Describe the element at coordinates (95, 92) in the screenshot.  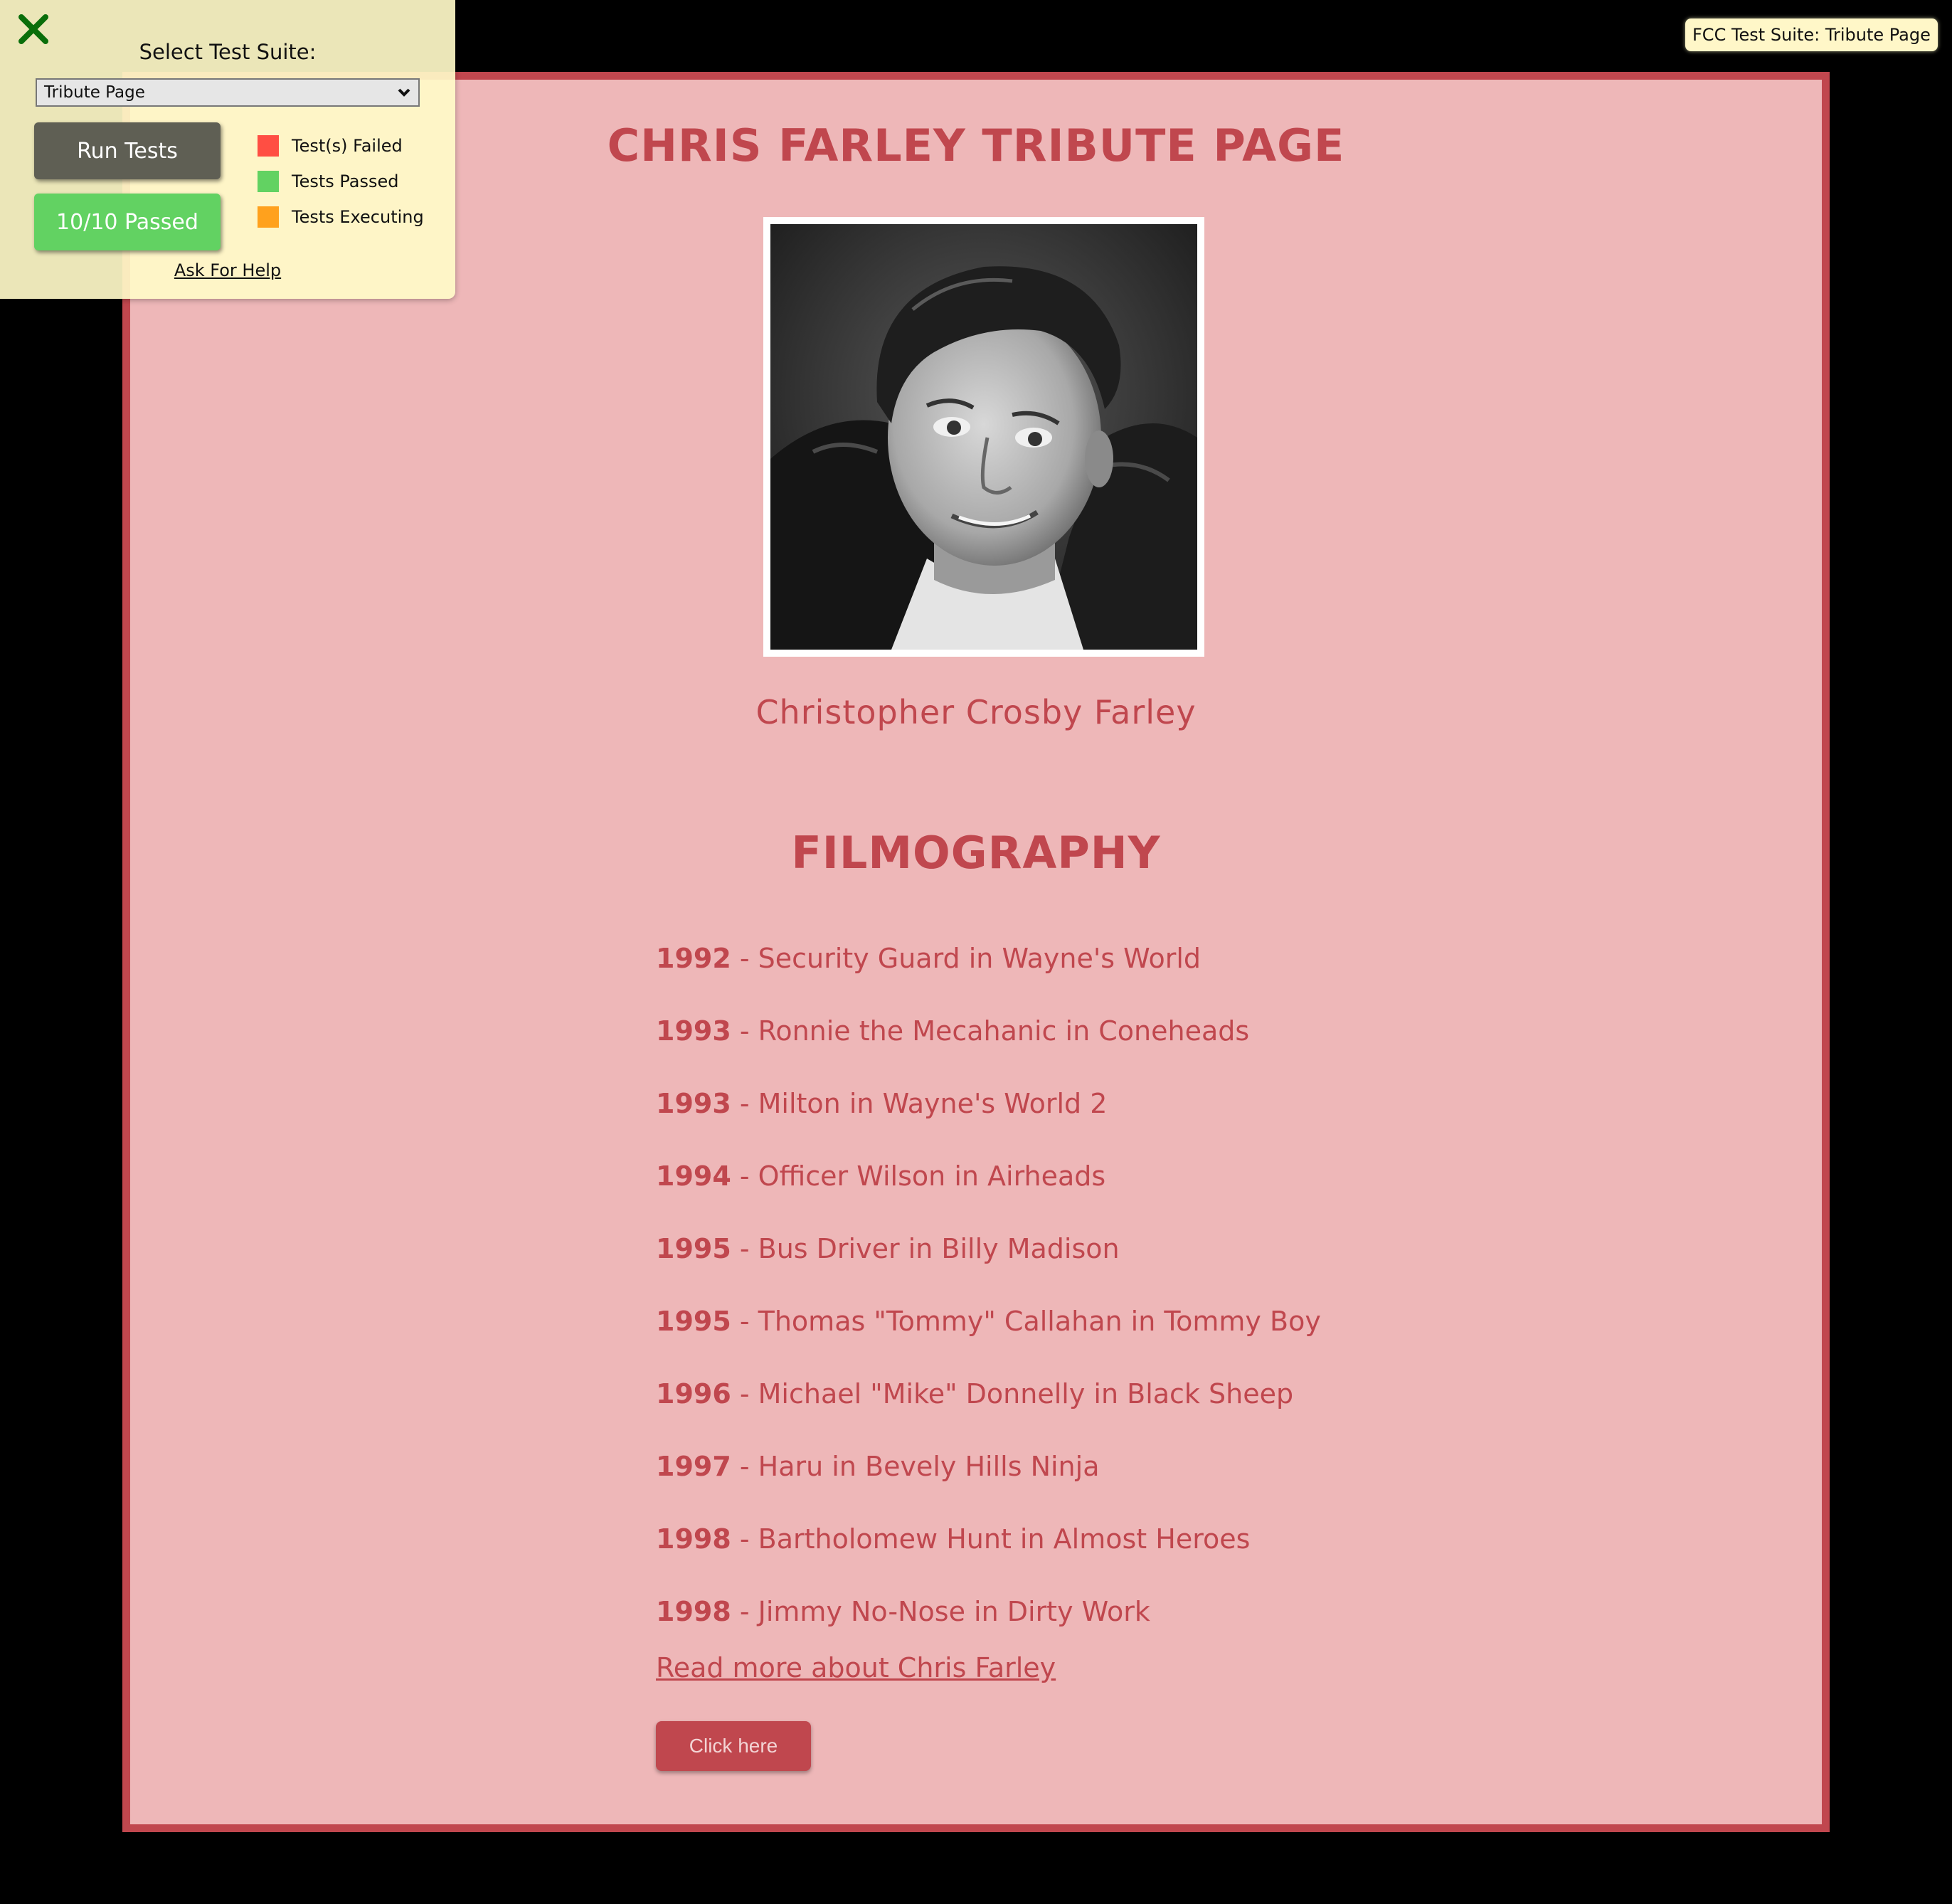
I see `test-suite-selected-value: Tribute Page` at that location.